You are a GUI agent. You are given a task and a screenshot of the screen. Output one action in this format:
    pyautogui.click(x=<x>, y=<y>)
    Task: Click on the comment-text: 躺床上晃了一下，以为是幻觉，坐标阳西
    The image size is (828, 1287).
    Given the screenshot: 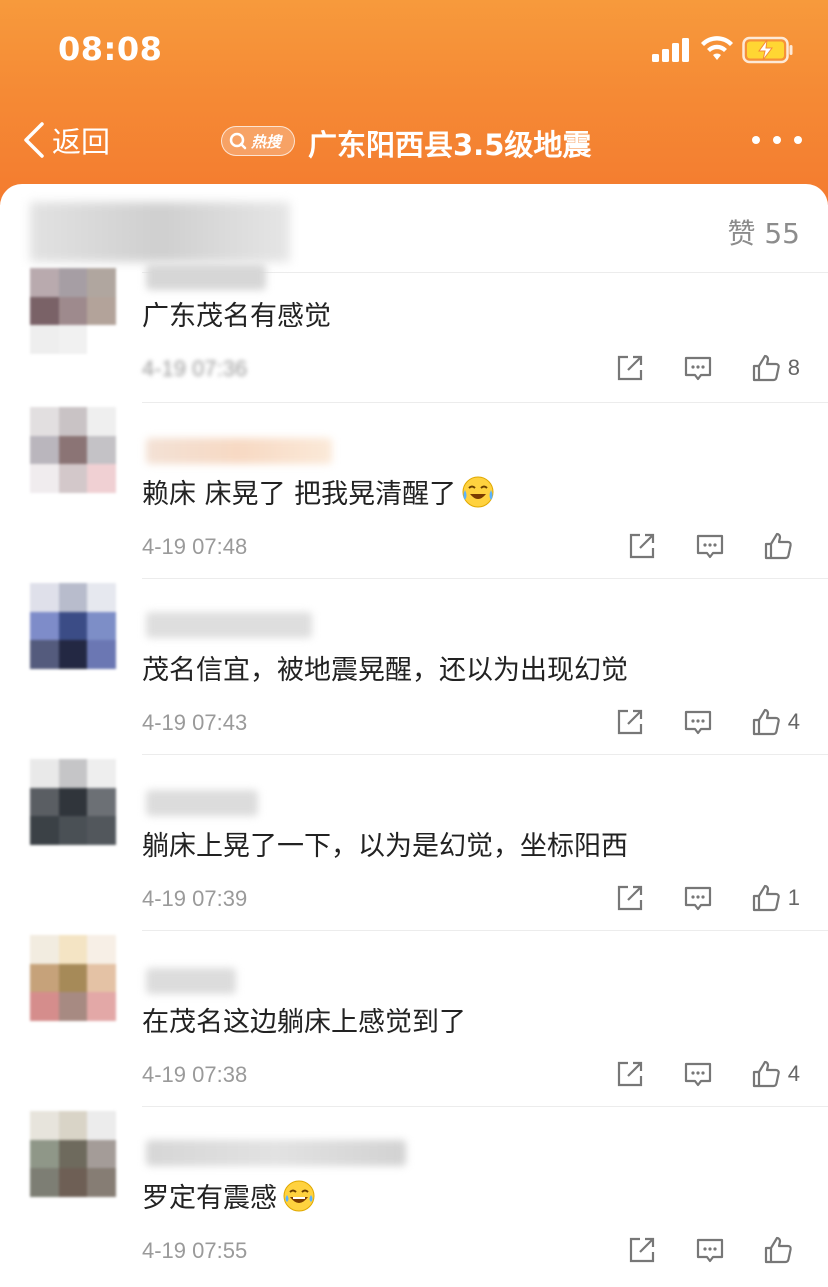 What is the action you would take?
    pyautogui.click(x=385, y=846)
    